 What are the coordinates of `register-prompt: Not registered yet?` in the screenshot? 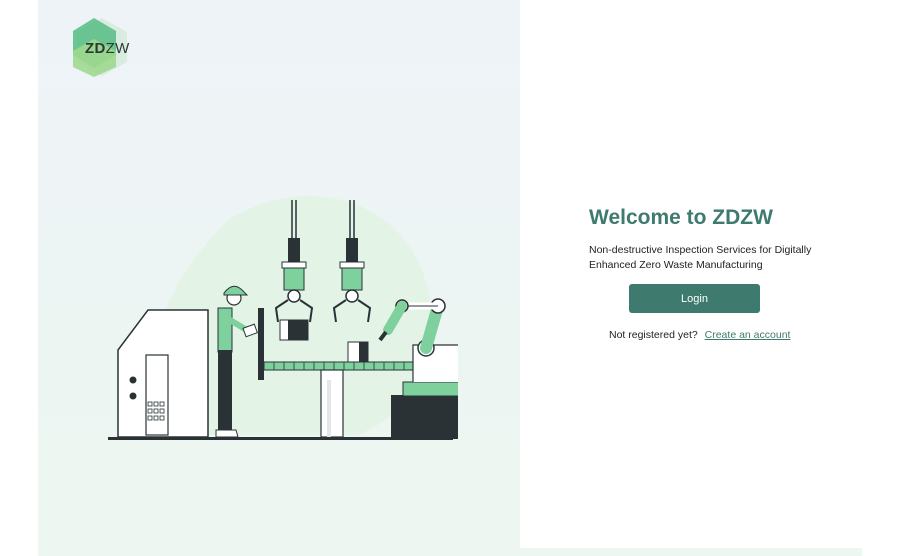 It's located at (653, 335).